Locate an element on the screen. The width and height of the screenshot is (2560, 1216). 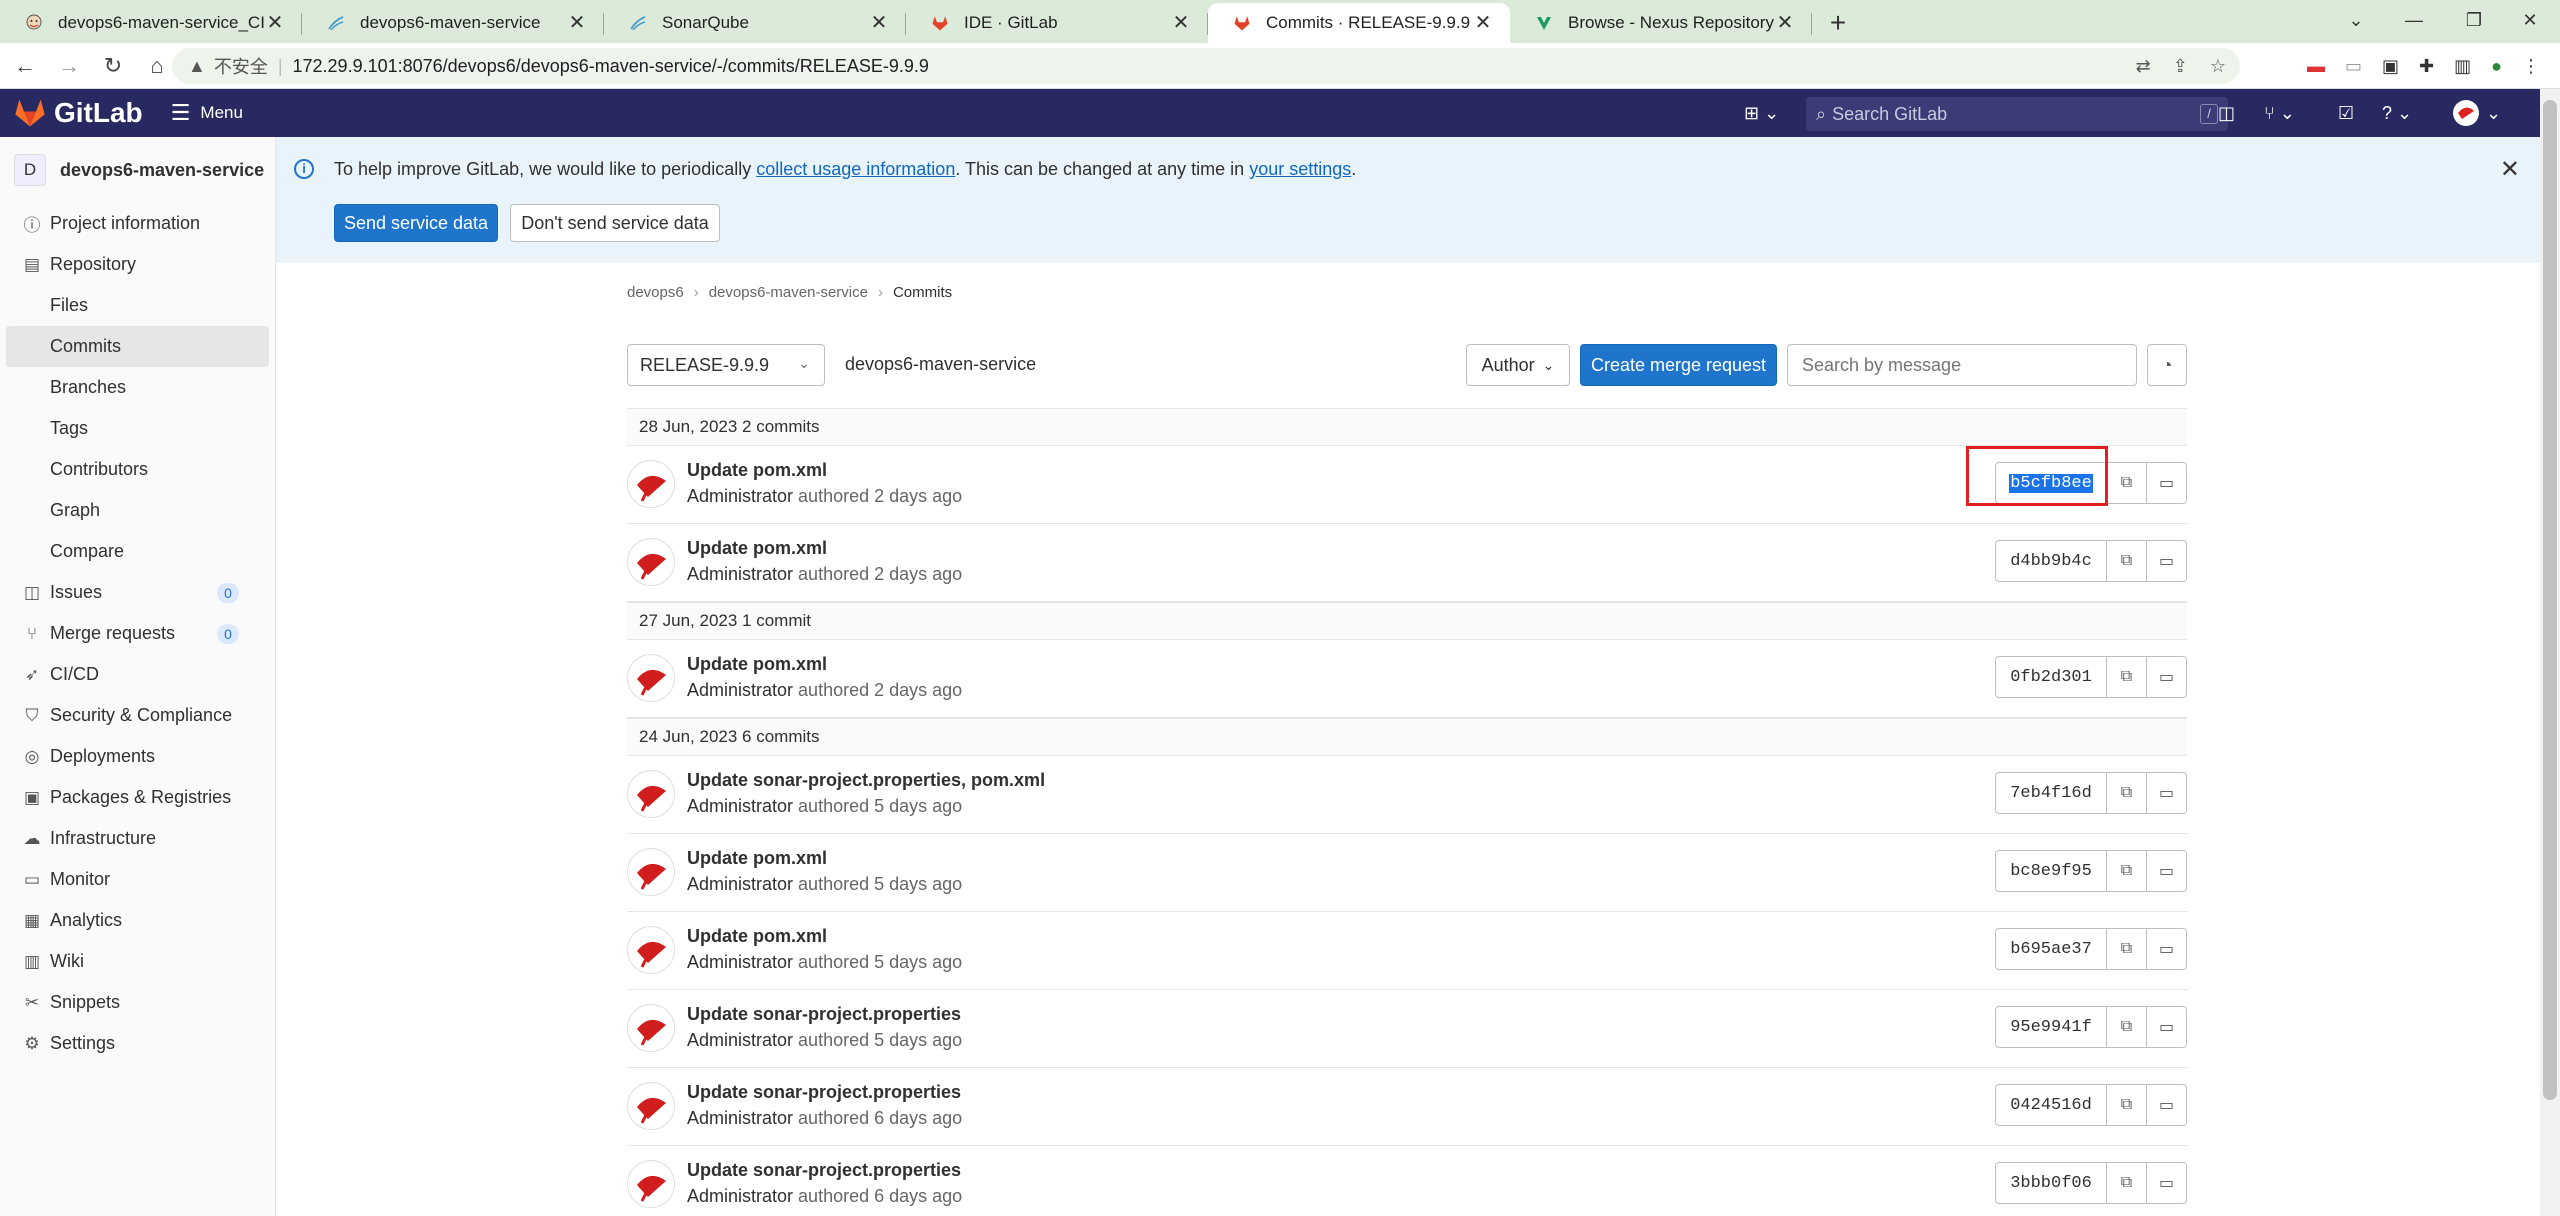
create-merge-request-button: Create merge request is located at coordinates (1678, 365).